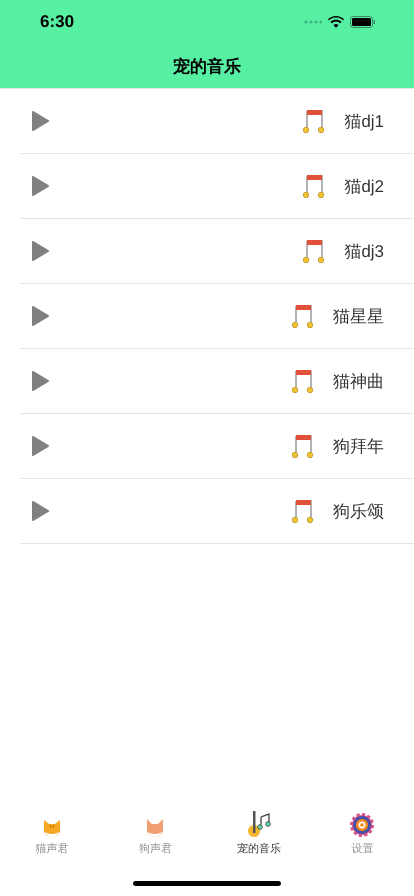 The height and width of the screenshot is (896, 414). Describe the element at coordinates (358, 317) in the screenshot. I see `song-title: 猫星星` at that location.